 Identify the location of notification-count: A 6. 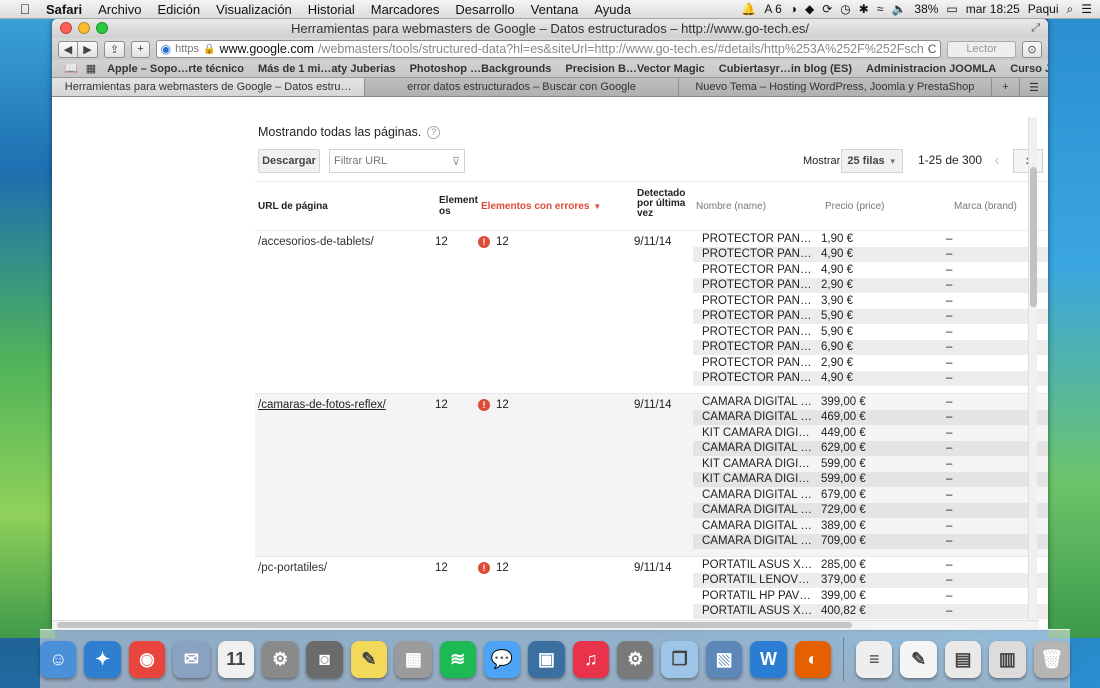
(772, 9).